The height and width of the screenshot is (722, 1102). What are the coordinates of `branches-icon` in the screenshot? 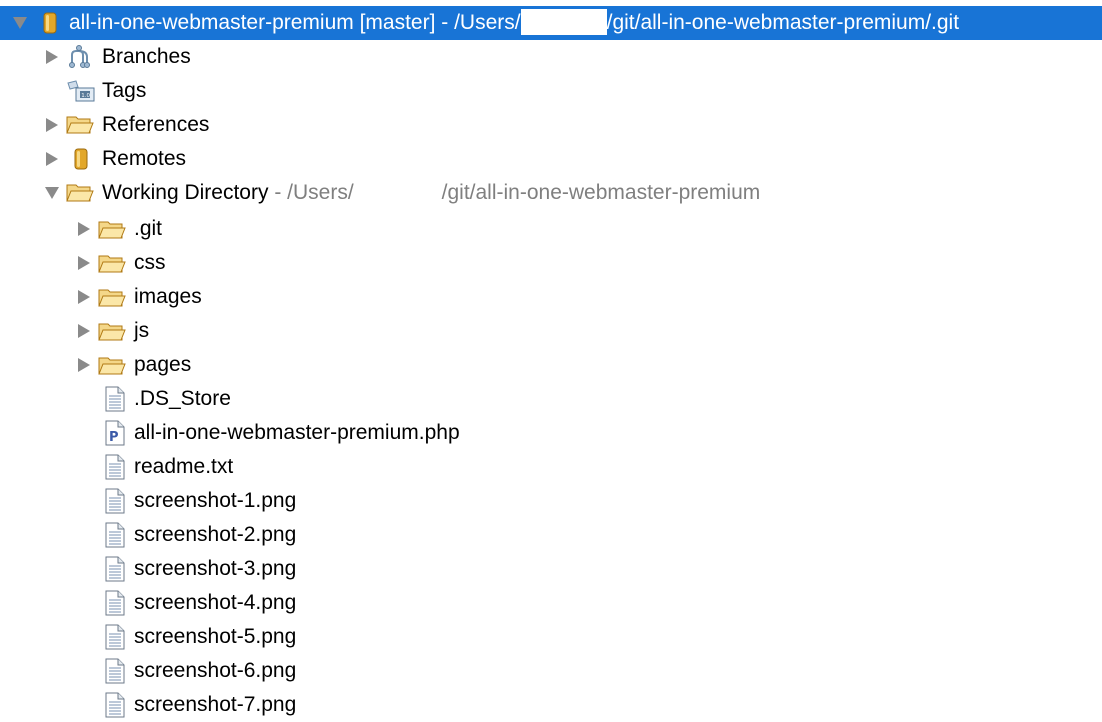 It's located at (79, 57).